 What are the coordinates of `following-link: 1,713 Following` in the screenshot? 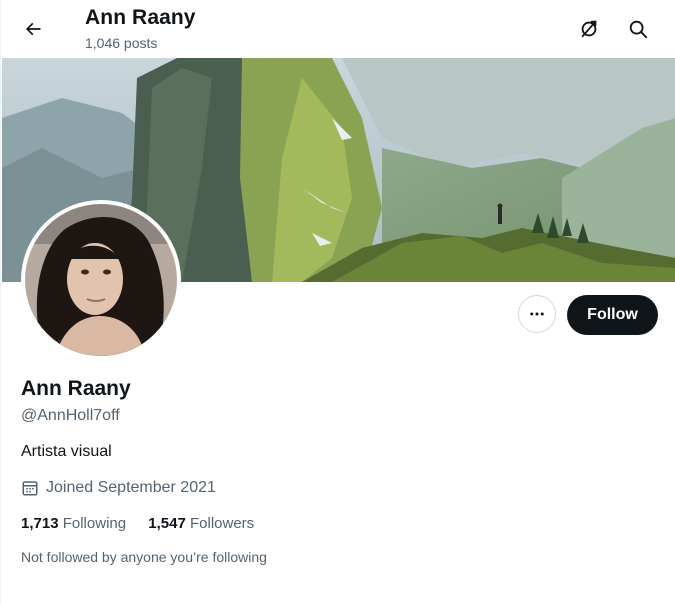 It's located at (73, 523).